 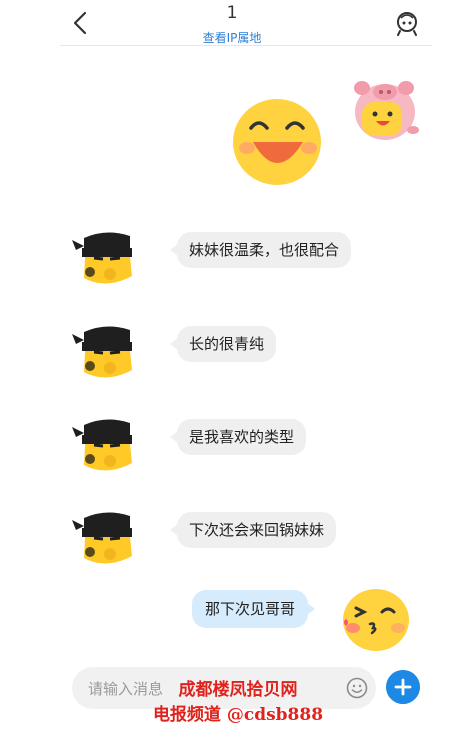 I want to click on robot-face-icon, so click(x=407, y=23).